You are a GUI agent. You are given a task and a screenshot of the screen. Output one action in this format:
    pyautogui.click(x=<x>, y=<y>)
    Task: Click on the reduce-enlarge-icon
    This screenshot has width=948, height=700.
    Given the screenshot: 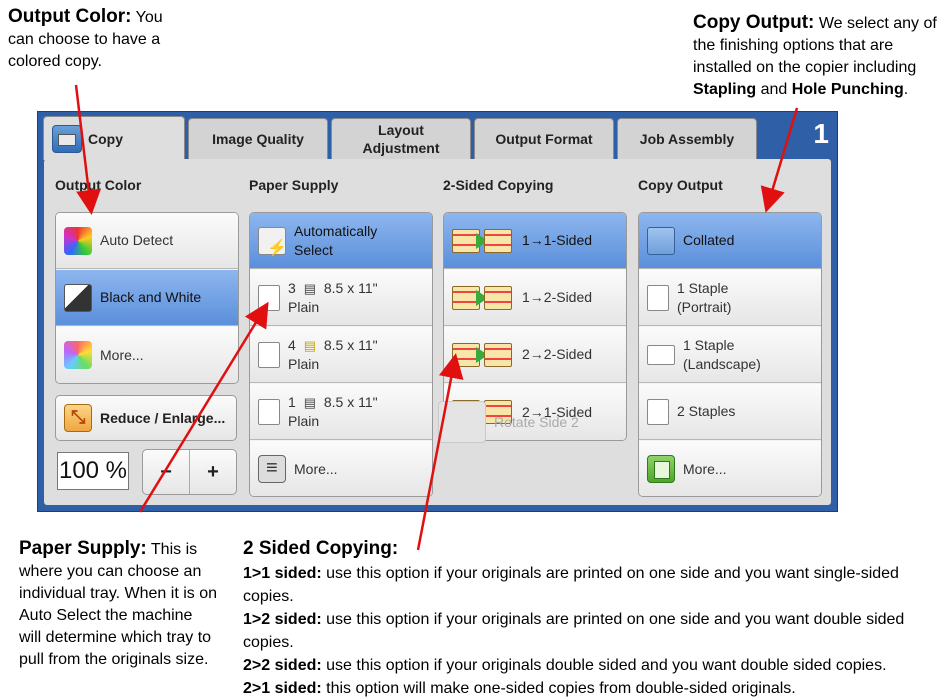 What is the action you would take?
    pyautogui.click(x=78, y=418)
    